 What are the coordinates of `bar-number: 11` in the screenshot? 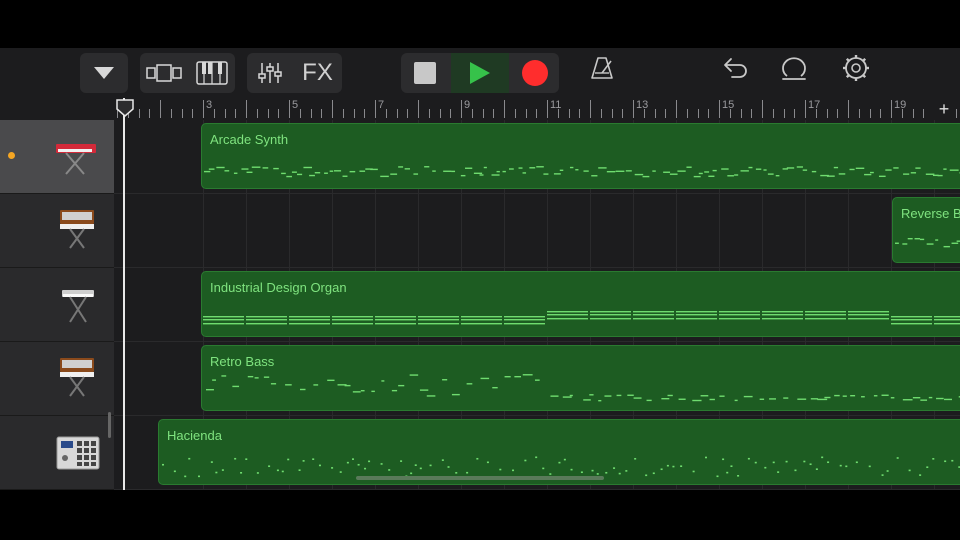 It's located at (556, 105).